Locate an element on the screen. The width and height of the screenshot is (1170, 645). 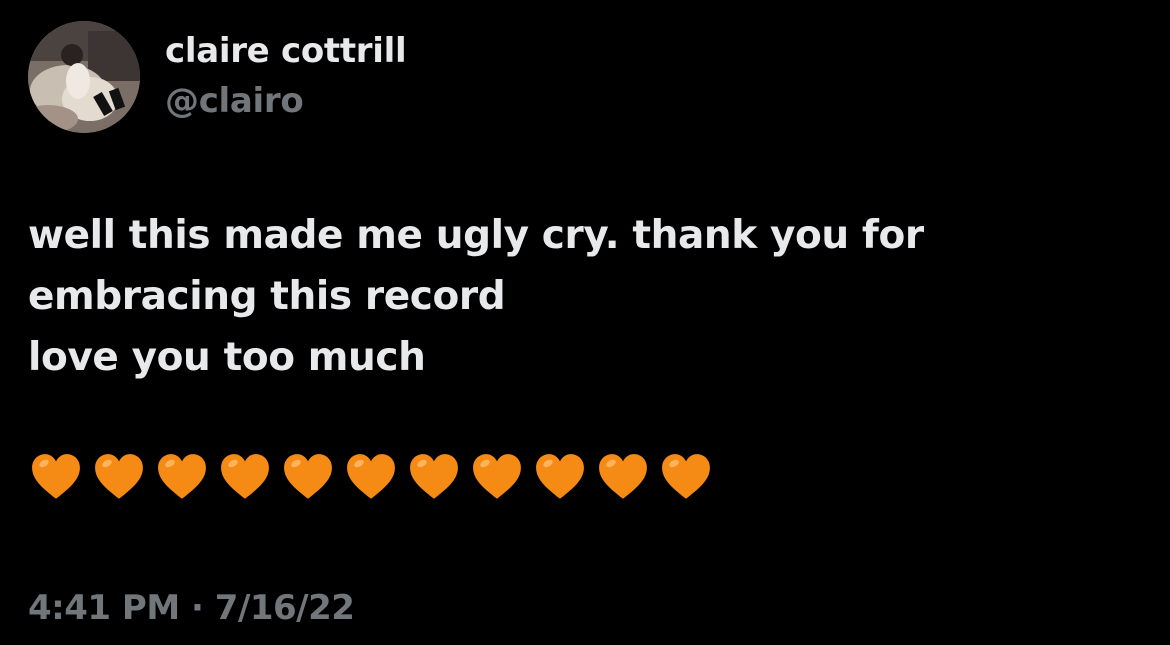
avatar-photo is located at coordinates (84, 77).